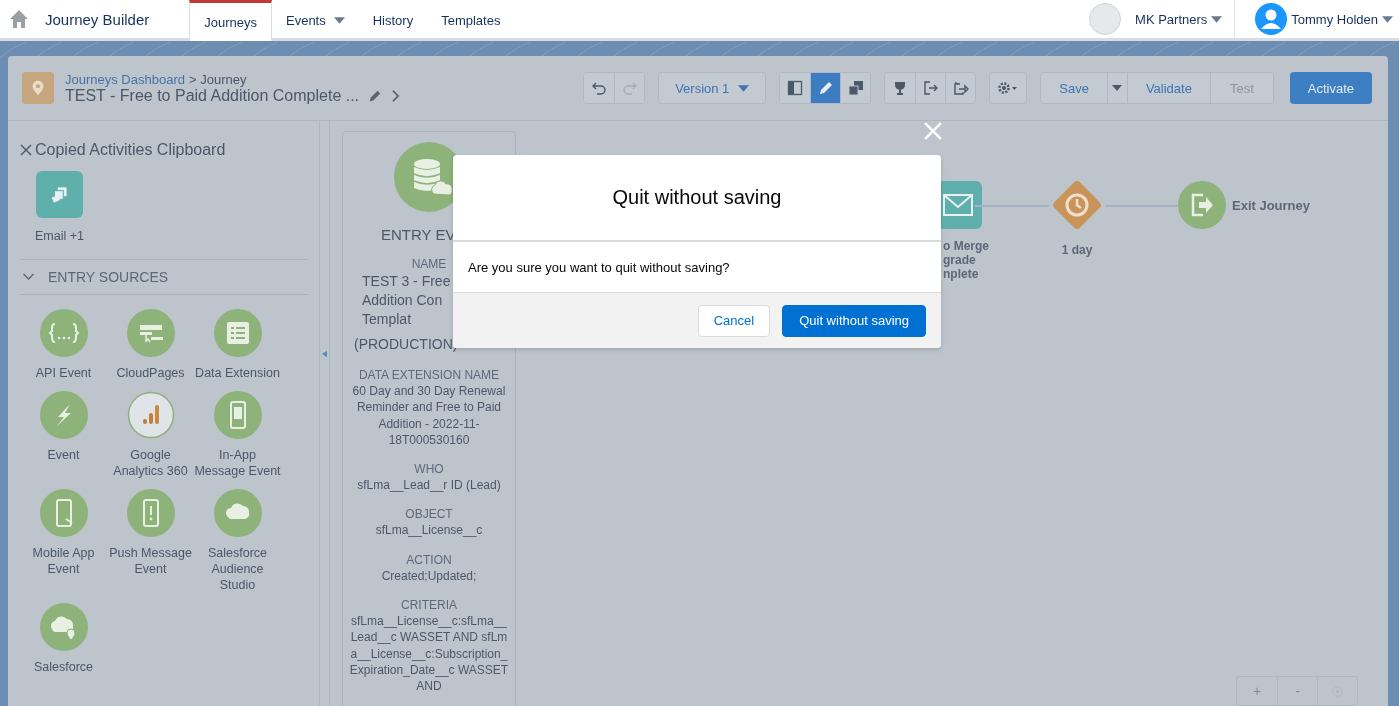  What do you see at coordinates (59, 194) in the screenshot?
I see `copy-tile-icon` at bounding box center [59, 194].